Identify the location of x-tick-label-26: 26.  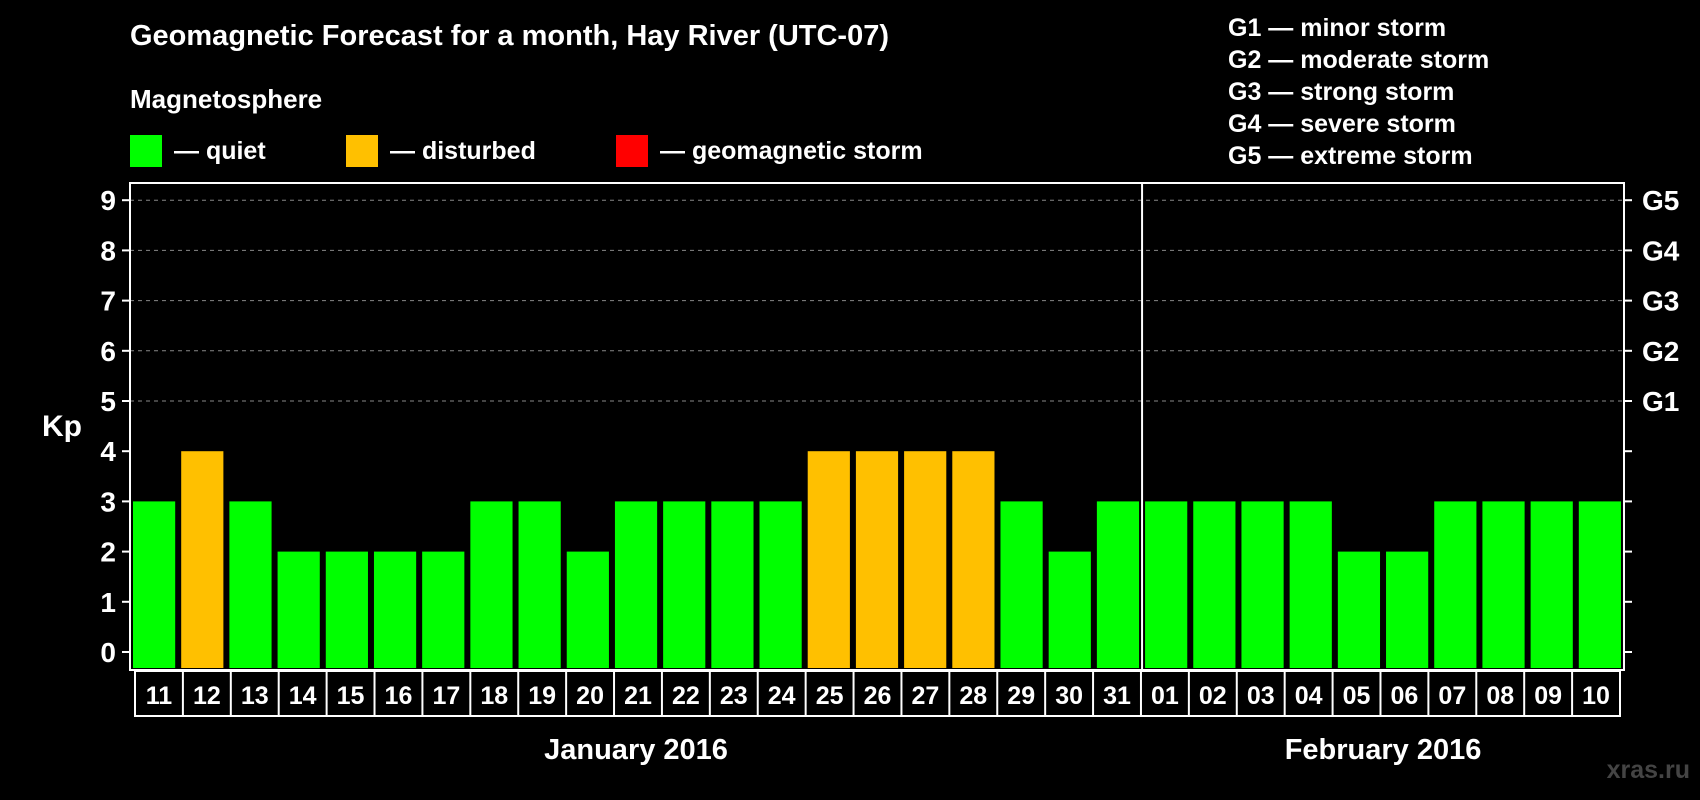
(878, 696).